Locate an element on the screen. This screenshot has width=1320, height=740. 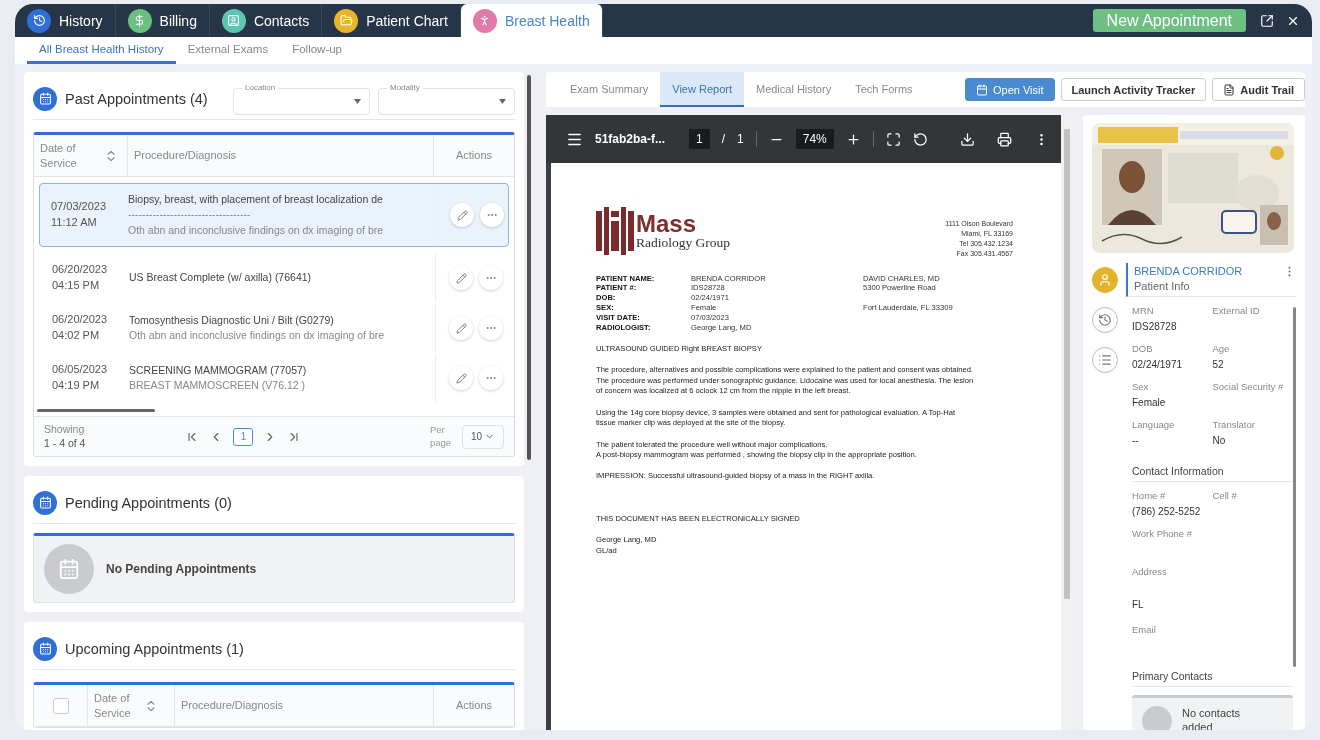
diagnosis-text: Oth abn and inconclusive findings on dx imaging of bre is located at coordinates (257, 335).